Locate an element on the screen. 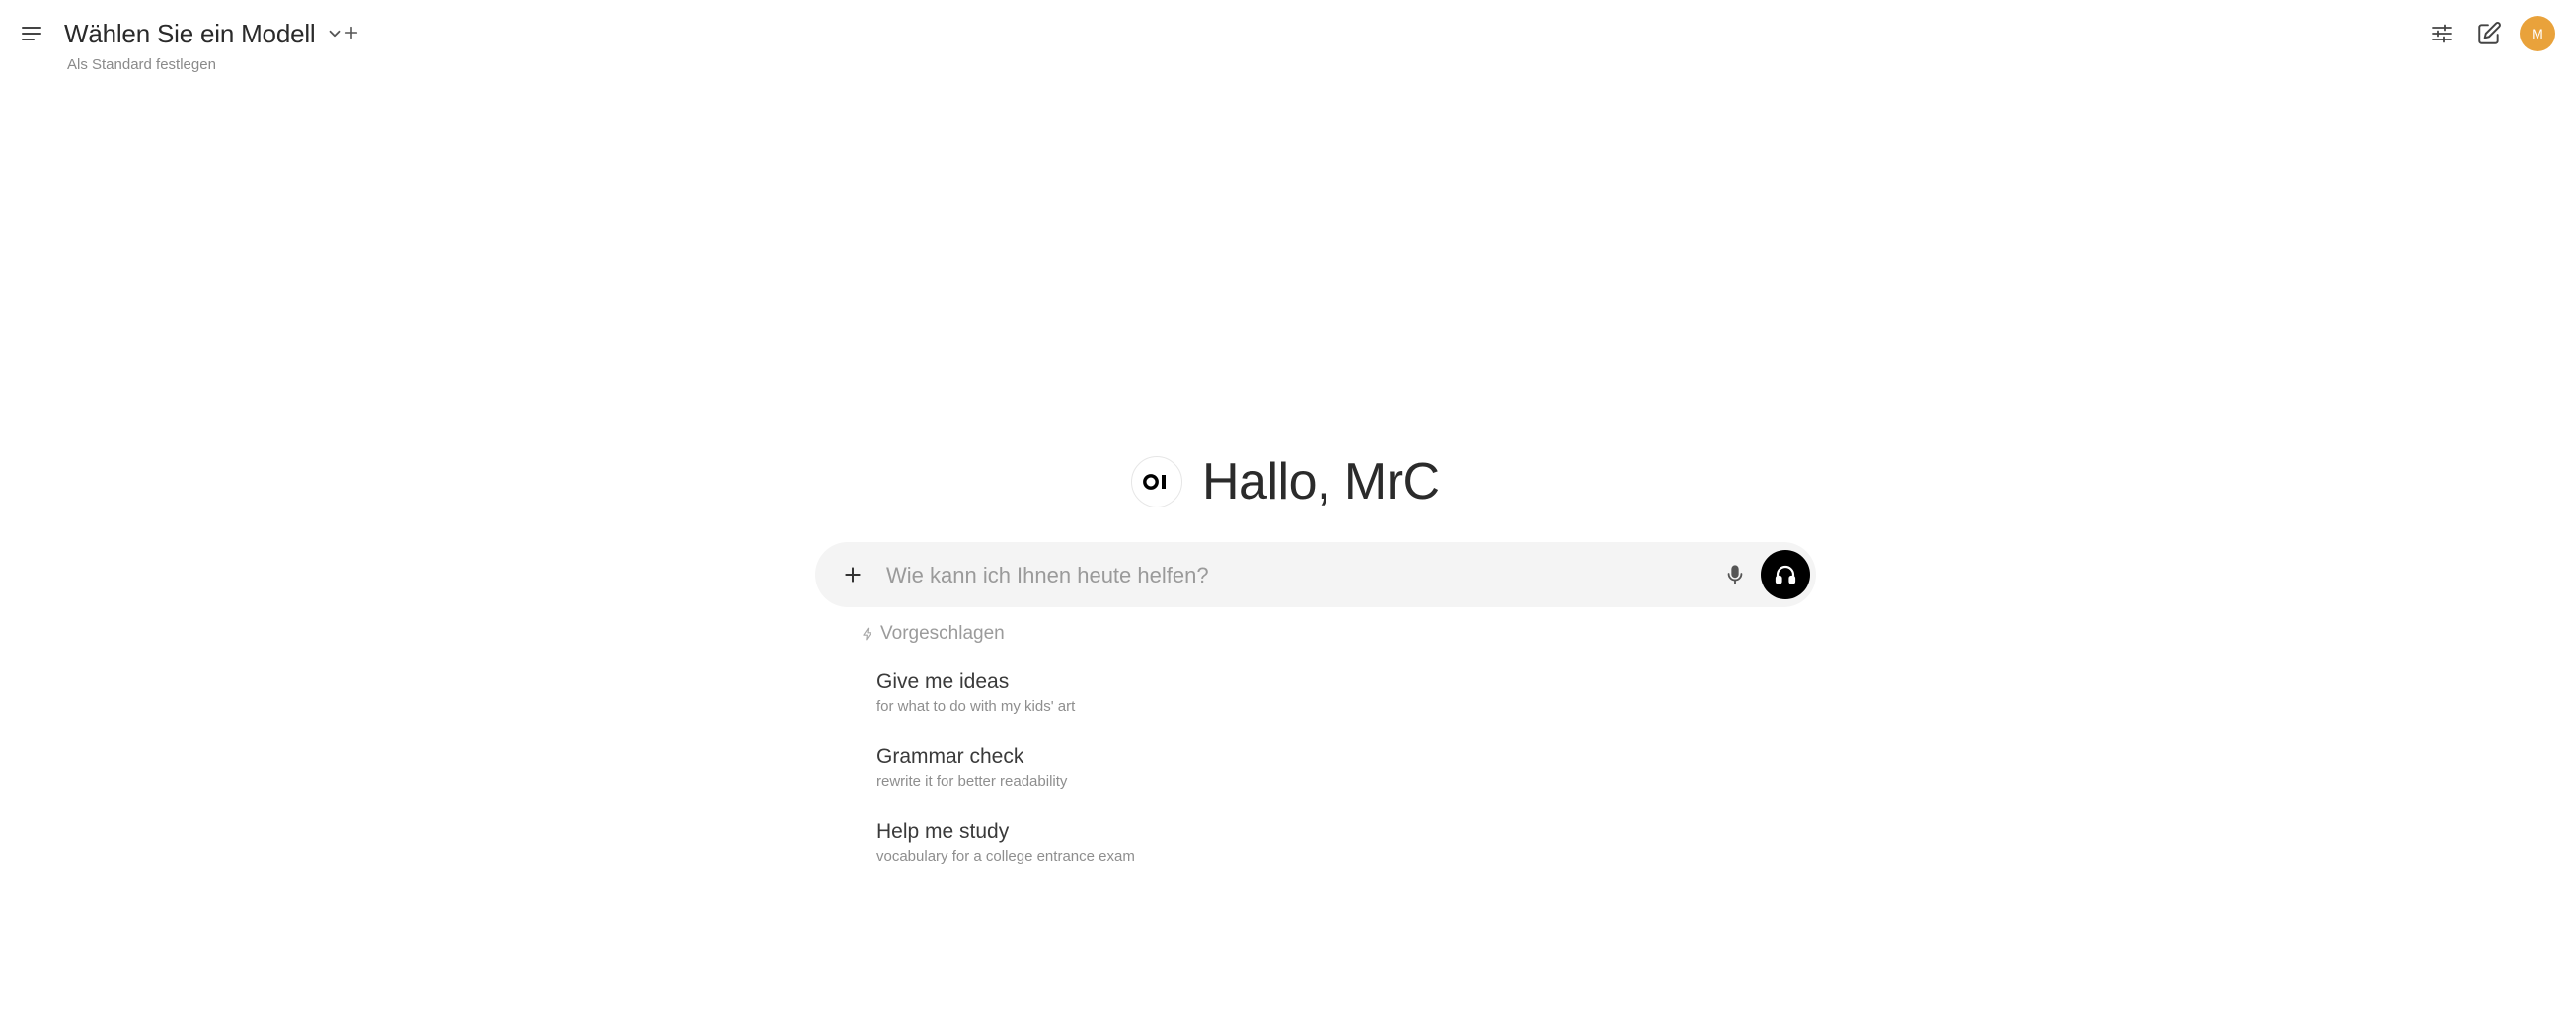  model-selector: Wählen Sie ein Modell is located at coordinates (204, 33).